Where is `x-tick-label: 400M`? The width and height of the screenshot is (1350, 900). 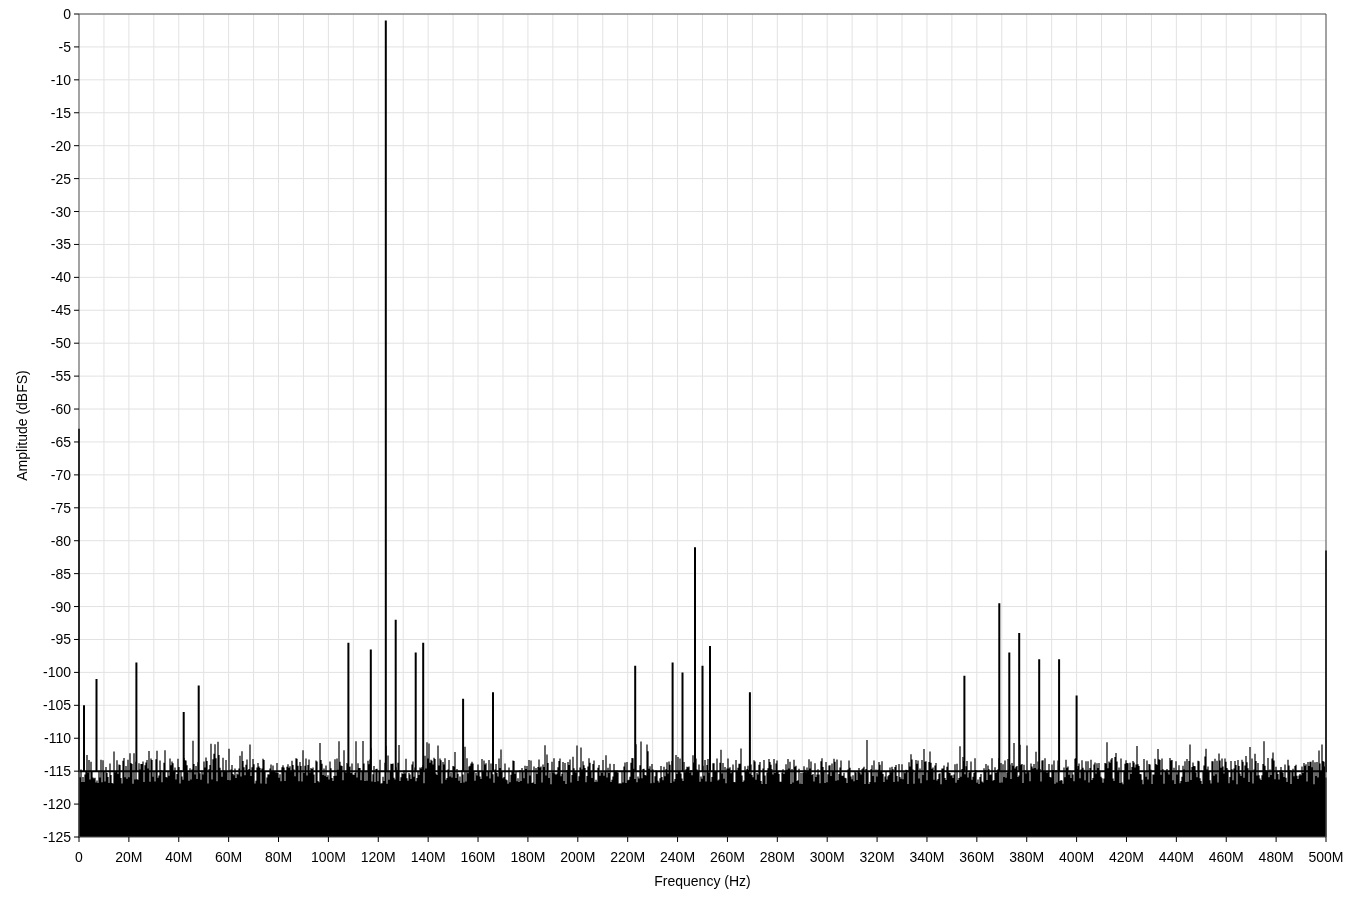
x-tick-label: 400M is located at coordinates (1077, 857).